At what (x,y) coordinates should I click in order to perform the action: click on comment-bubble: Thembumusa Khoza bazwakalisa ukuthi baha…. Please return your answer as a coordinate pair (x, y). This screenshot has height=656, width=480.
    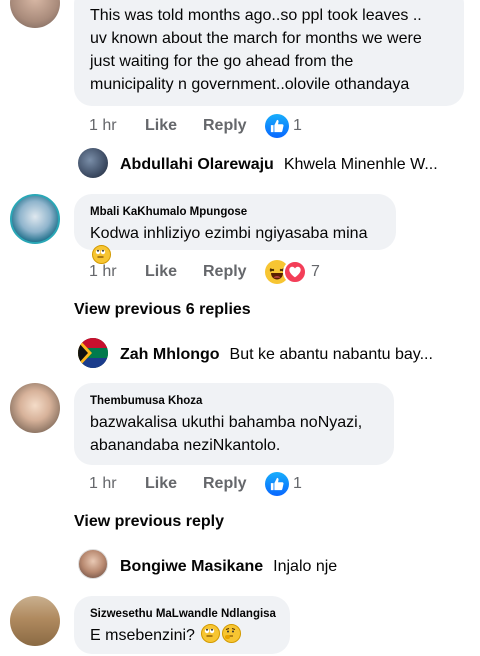
    Looking at the image, I should click on (234, 424).